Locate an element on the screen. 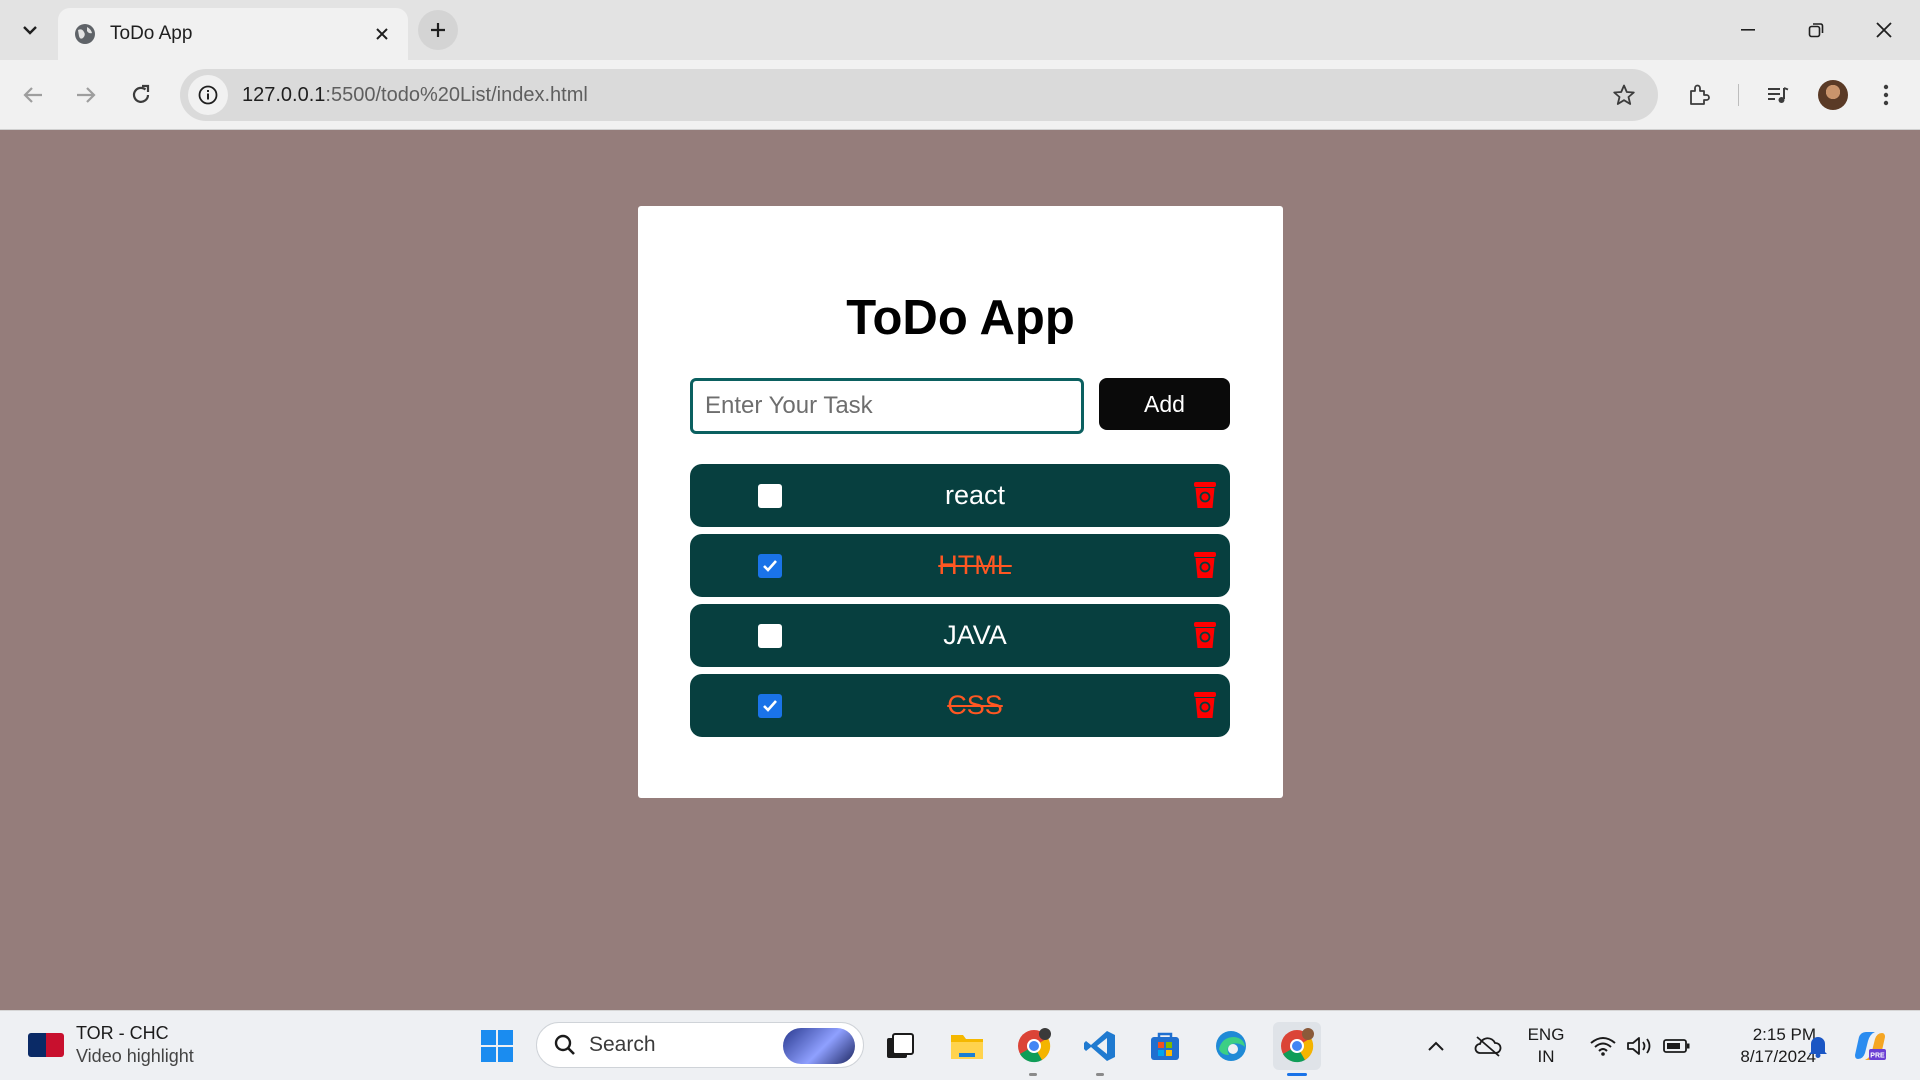  tab-search-button is located at coordinates (30, 30).